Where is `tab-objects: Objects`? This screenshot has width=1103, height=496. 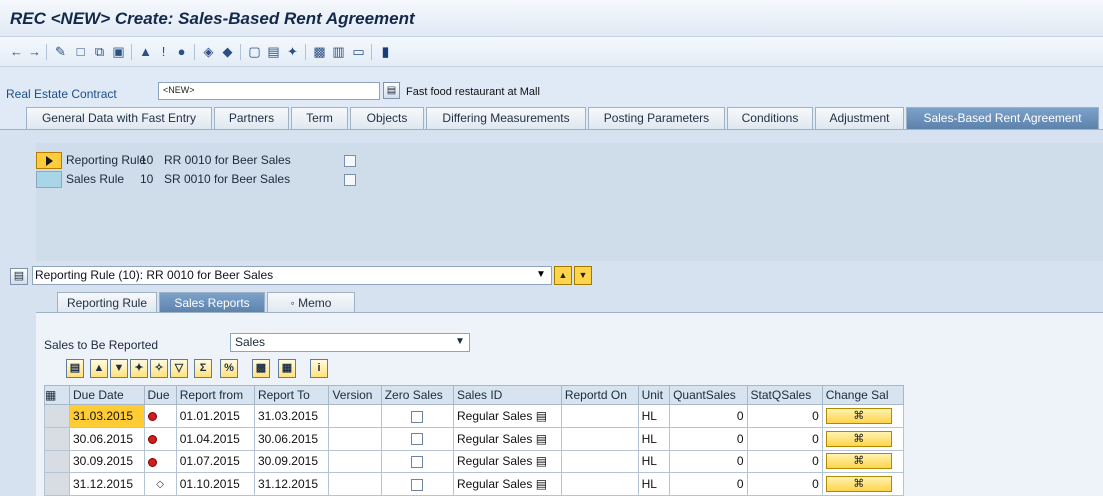
tab-objects: Objects is located at coordinates (387, 118).